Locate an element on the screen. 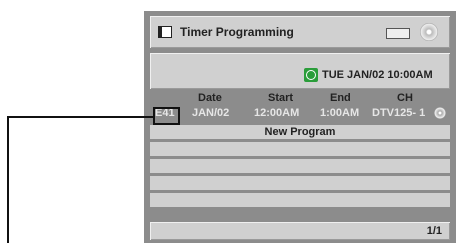 The height and width of the screenshot is (243, 458). window-title: Timer Programming is located at coordinates (237, 32).